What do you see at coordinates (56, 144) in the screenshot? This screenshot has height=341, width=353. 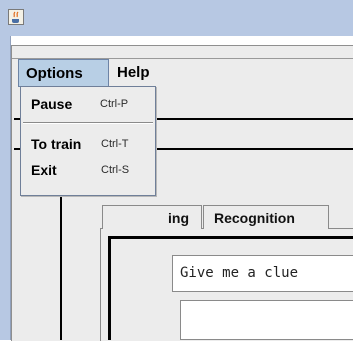 I see `menu-item-to-train-label: To train` at bounding box center [56, 144].